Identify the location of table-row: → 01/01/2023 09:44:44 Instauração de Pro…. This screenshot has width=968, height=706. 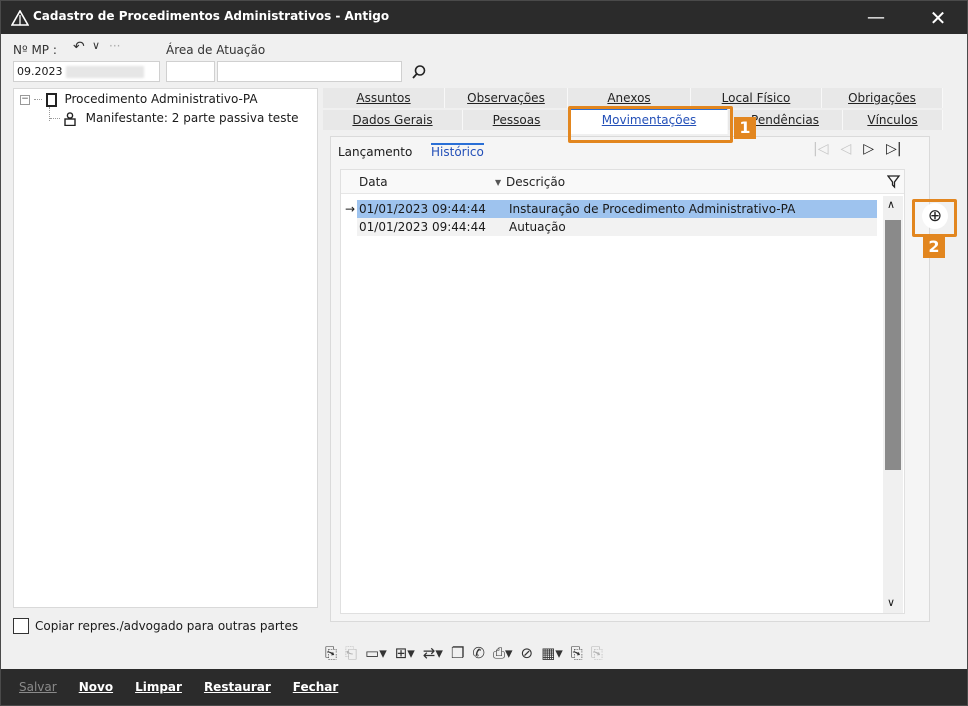
(611, 209).